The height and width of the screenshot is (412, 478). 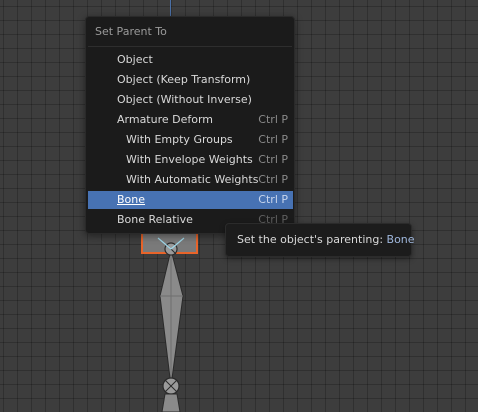 I want to click on menu-item-object-without-inverse: Object (Without Inverse), so click(x=190, y=100).